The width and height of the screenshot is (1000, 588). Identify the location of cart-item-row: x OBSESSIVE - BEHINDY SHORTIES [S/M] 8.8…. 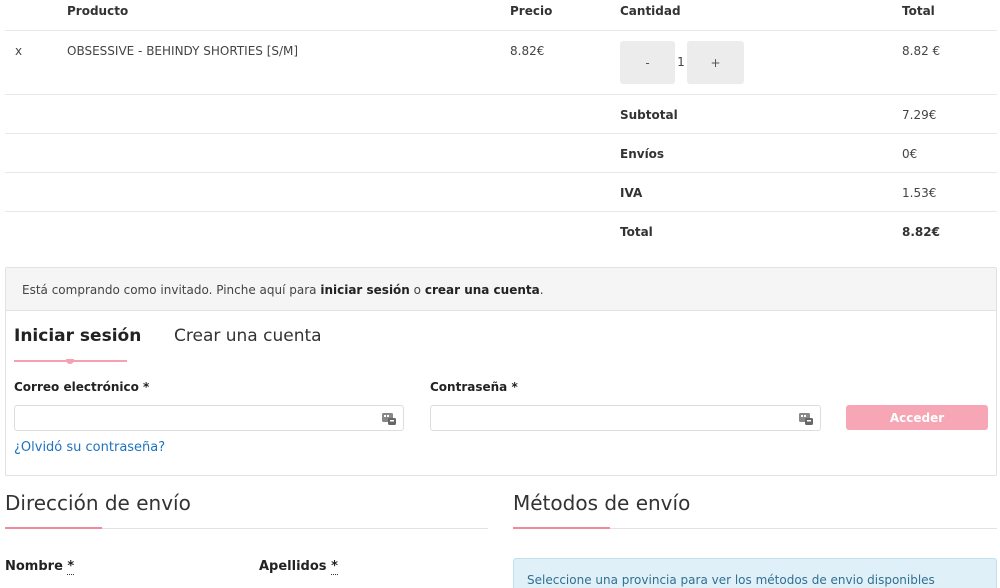
(501, 63).